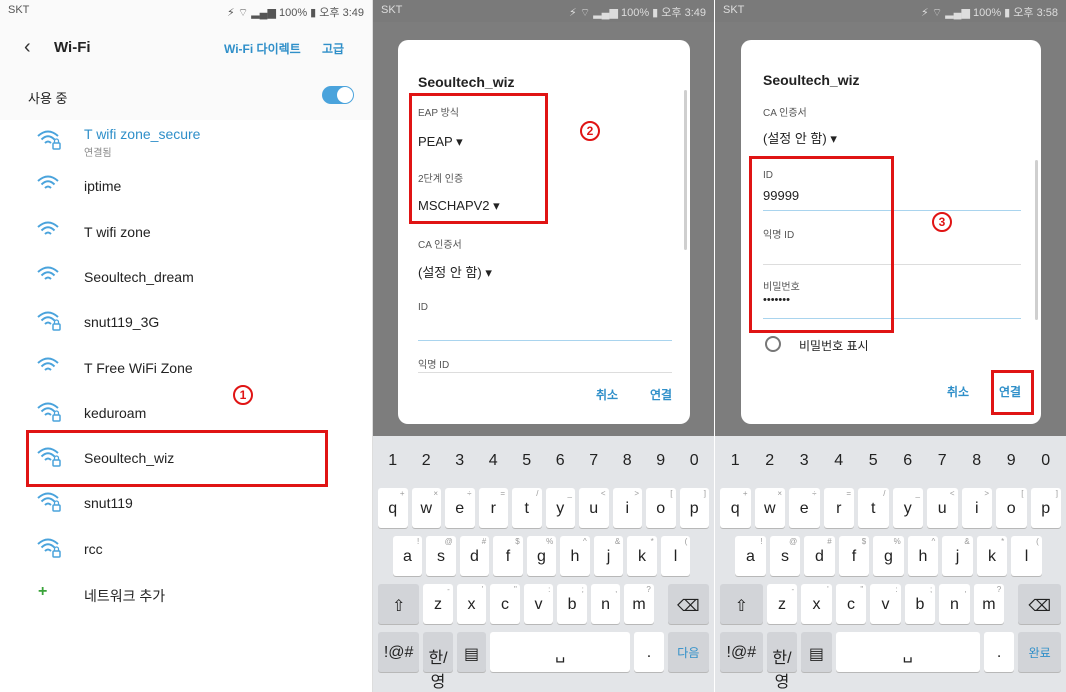  What do you see at coordinates (338, 95) in the screenshot?
I see `wifi-toggle` at bounding box center [338, 95].